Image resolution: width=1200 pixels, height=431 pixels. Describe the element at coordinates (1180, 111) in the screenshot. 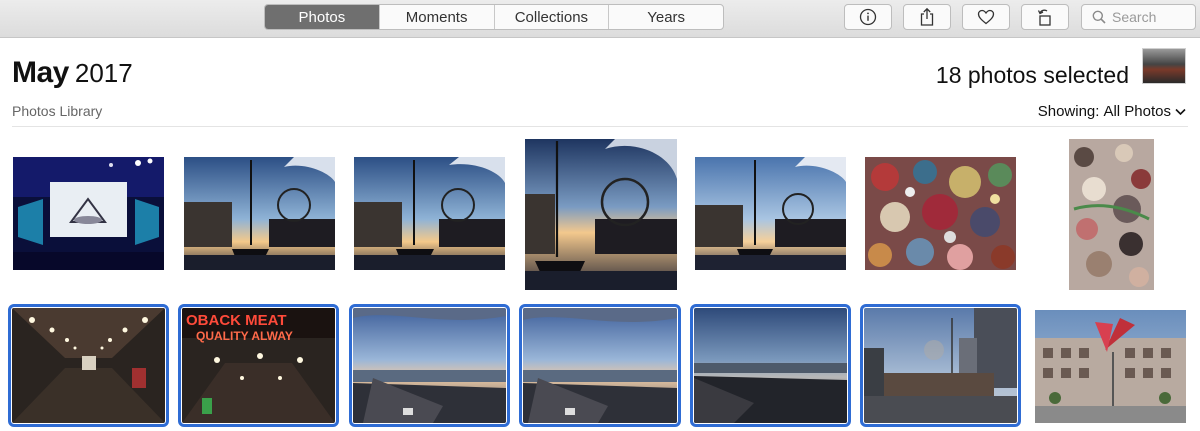

I see `chevron-down-icon` at that location.